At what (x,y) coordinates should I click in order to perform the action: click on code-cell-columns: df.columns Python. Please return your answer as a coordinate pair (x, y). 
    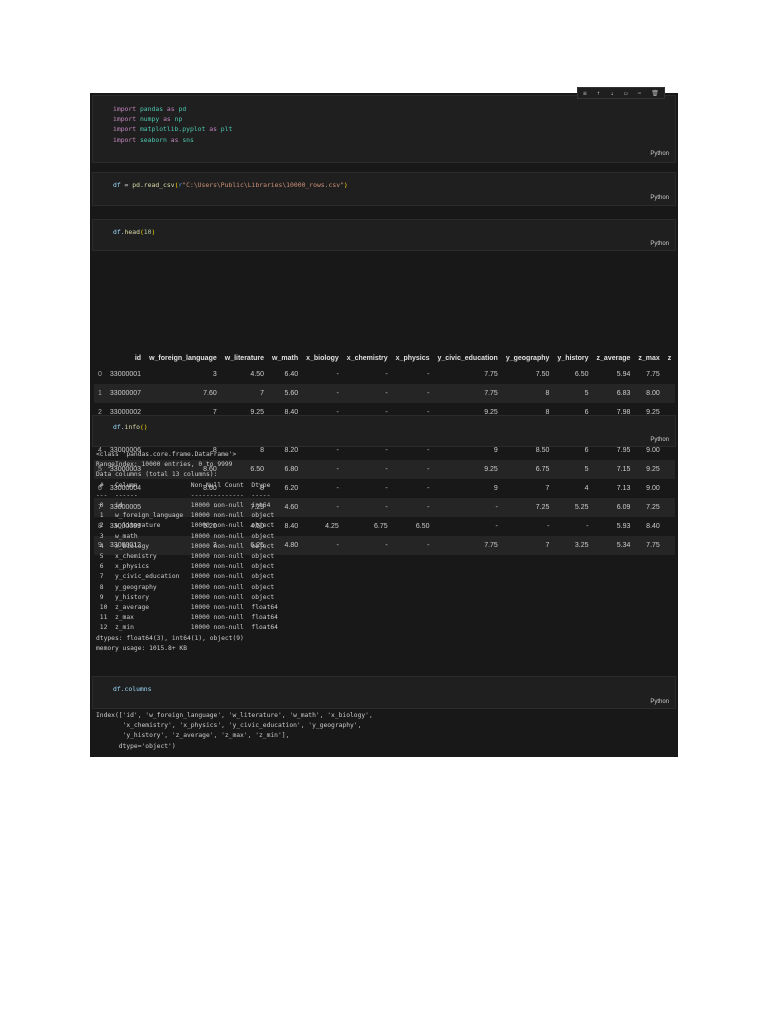
    Looking at the image, I should click on (384, 692).